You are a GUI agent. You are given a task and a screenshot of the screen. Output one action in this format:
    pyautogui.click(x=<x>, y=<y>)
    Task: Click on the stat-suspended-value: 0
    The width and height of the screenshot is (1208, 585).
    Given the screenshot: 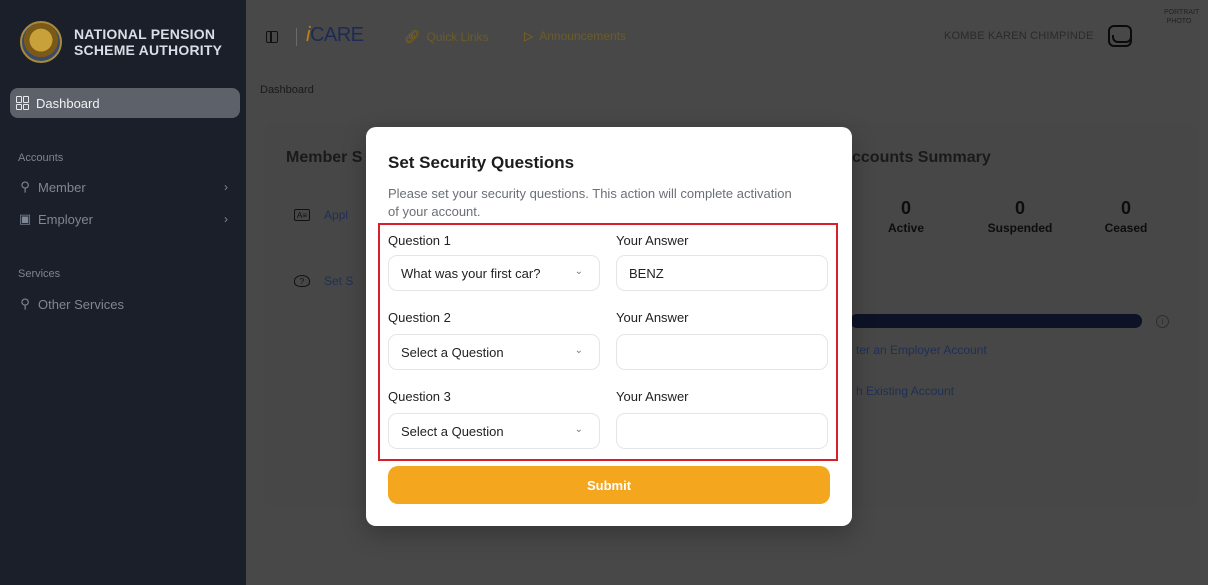 What is the action you would take?
    pyautogui.click(x=1019, y=208)
    